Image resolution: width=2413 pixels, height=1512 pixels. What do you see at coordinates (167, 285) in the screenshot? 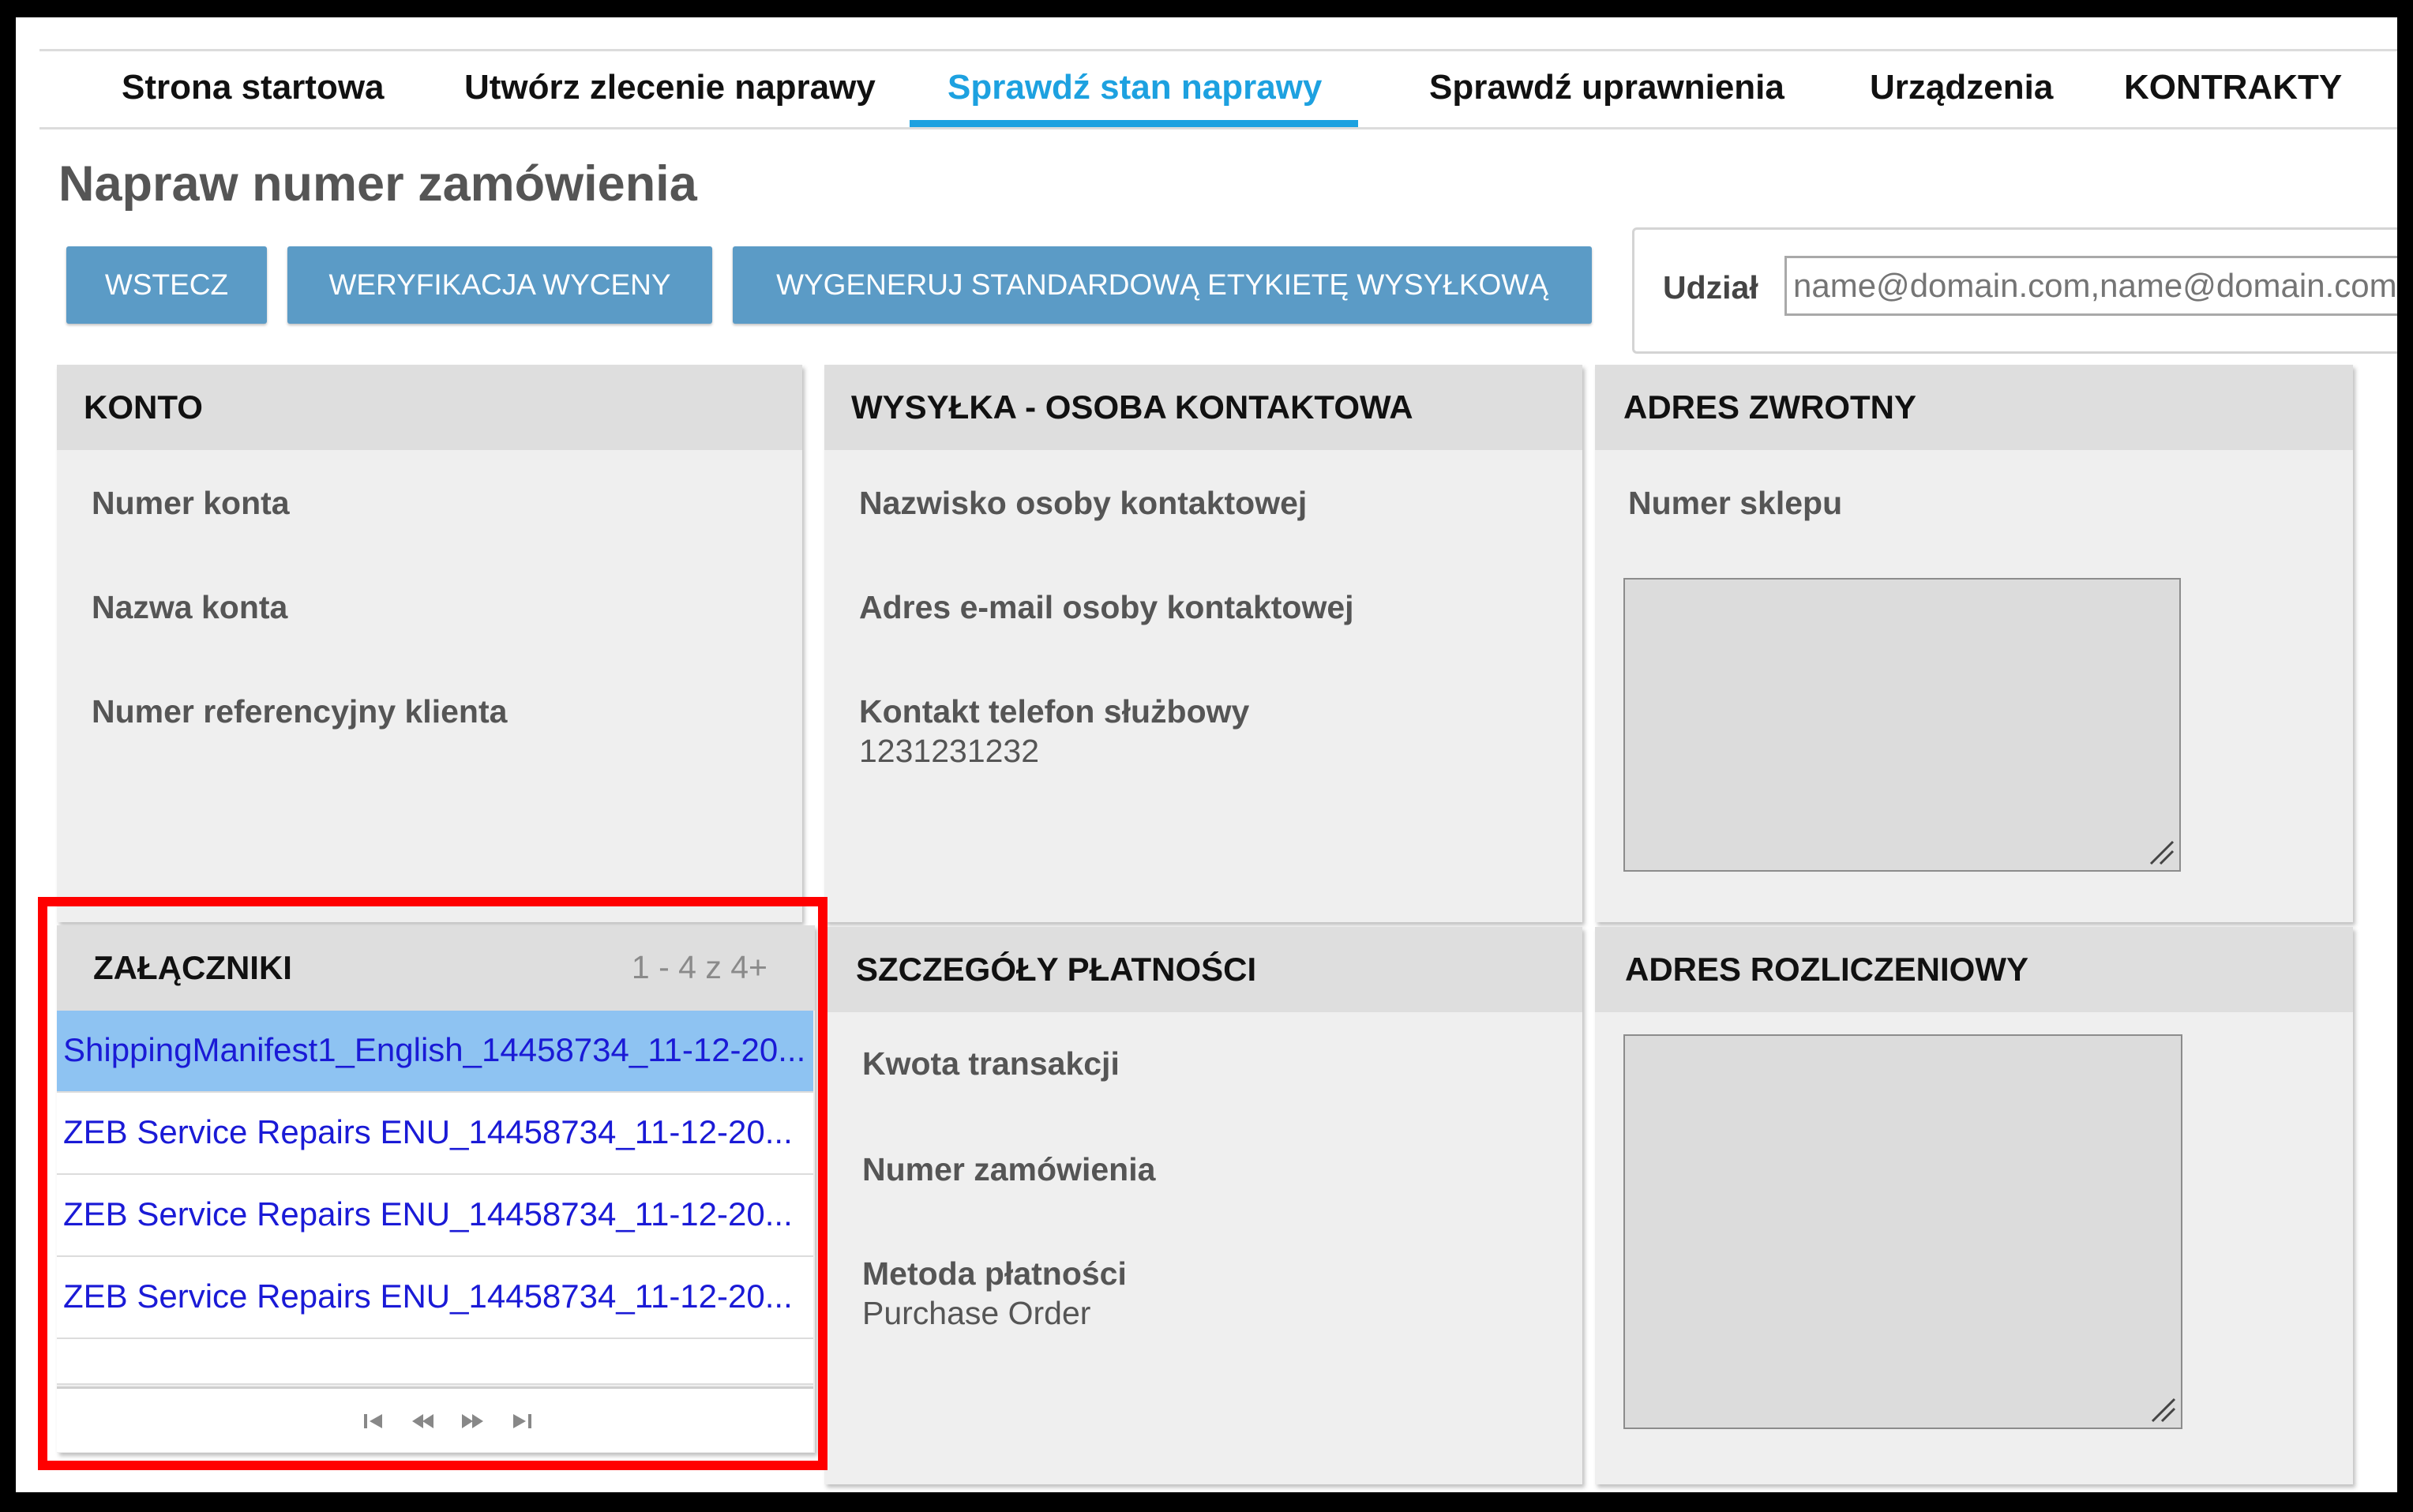
I see `back-button: WSTECZ` at bounding box center [167, 285].